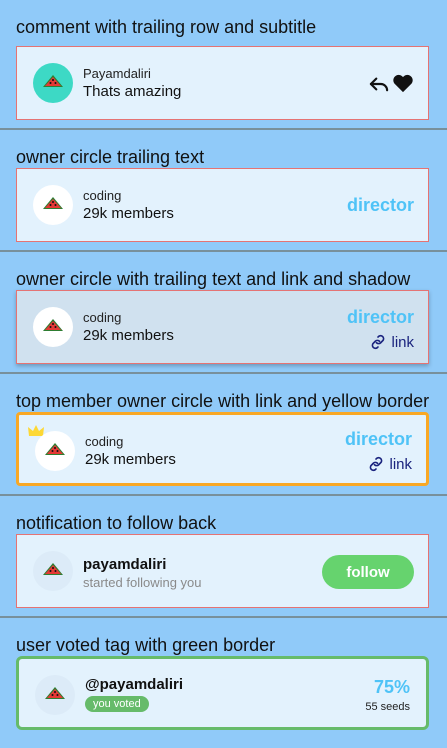 This screenshot has width=447, height=748. I want to click on voted-card: @payamdaliri you voted 75% 55 seeds, so click(222, 693).